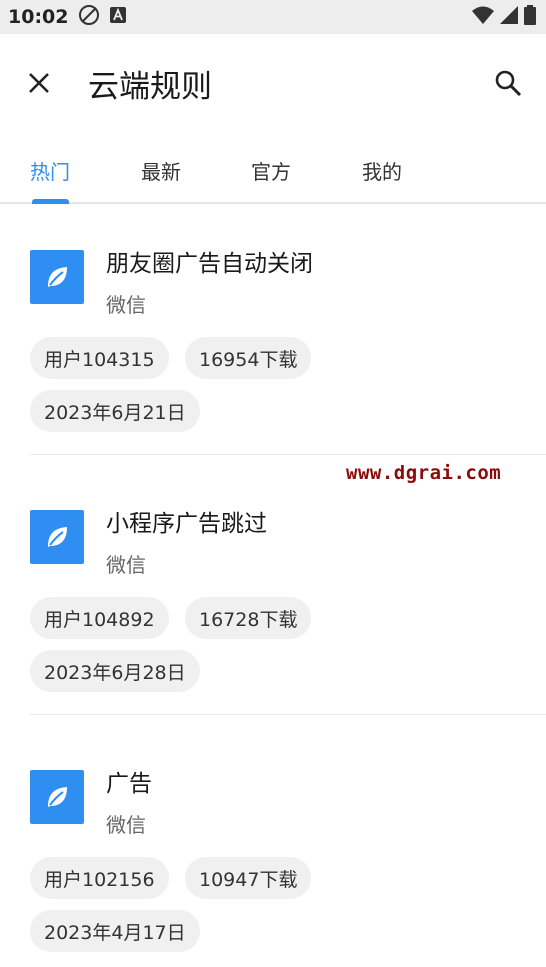 The image size is (546, 967). Describe the element at coordinates (273, 17) in the screenshot. I see `status-bar: 10:02` at that location.